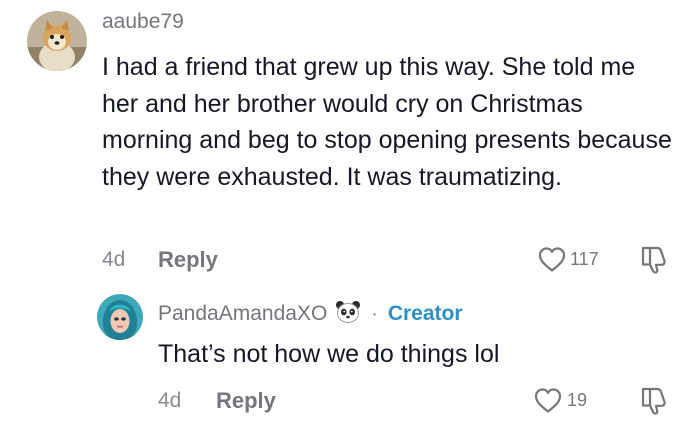  What do you see at coordinates (242, 313) in the screenshot?
I see `comment-username: PandaAmandaXO` at bounding box center [242, 313].